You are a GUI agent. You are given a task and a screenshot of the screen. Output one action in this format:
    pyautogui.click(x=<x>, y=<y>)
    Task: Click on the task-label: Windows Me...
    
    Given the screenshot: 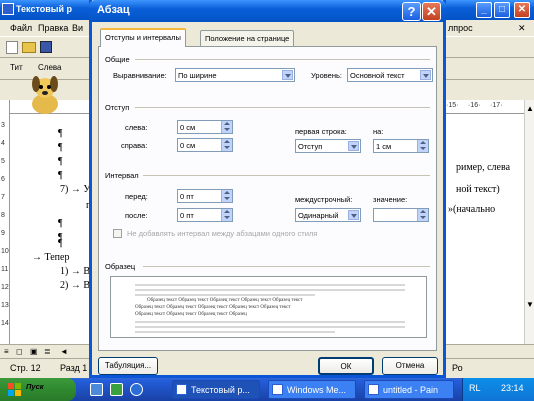 What is the action you would take?
    pyautogui.click(x=317, y=390)
    